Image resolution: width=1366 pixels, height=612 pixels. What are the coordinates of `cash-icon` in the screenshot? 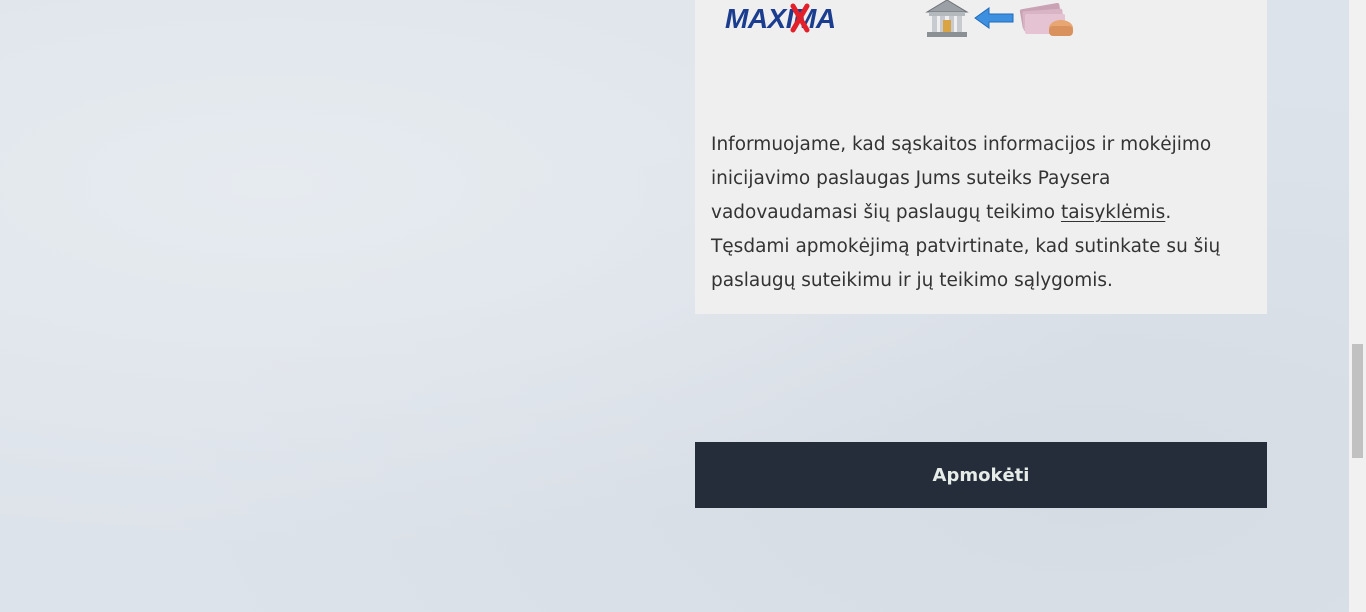 It's located at (1046, 19).